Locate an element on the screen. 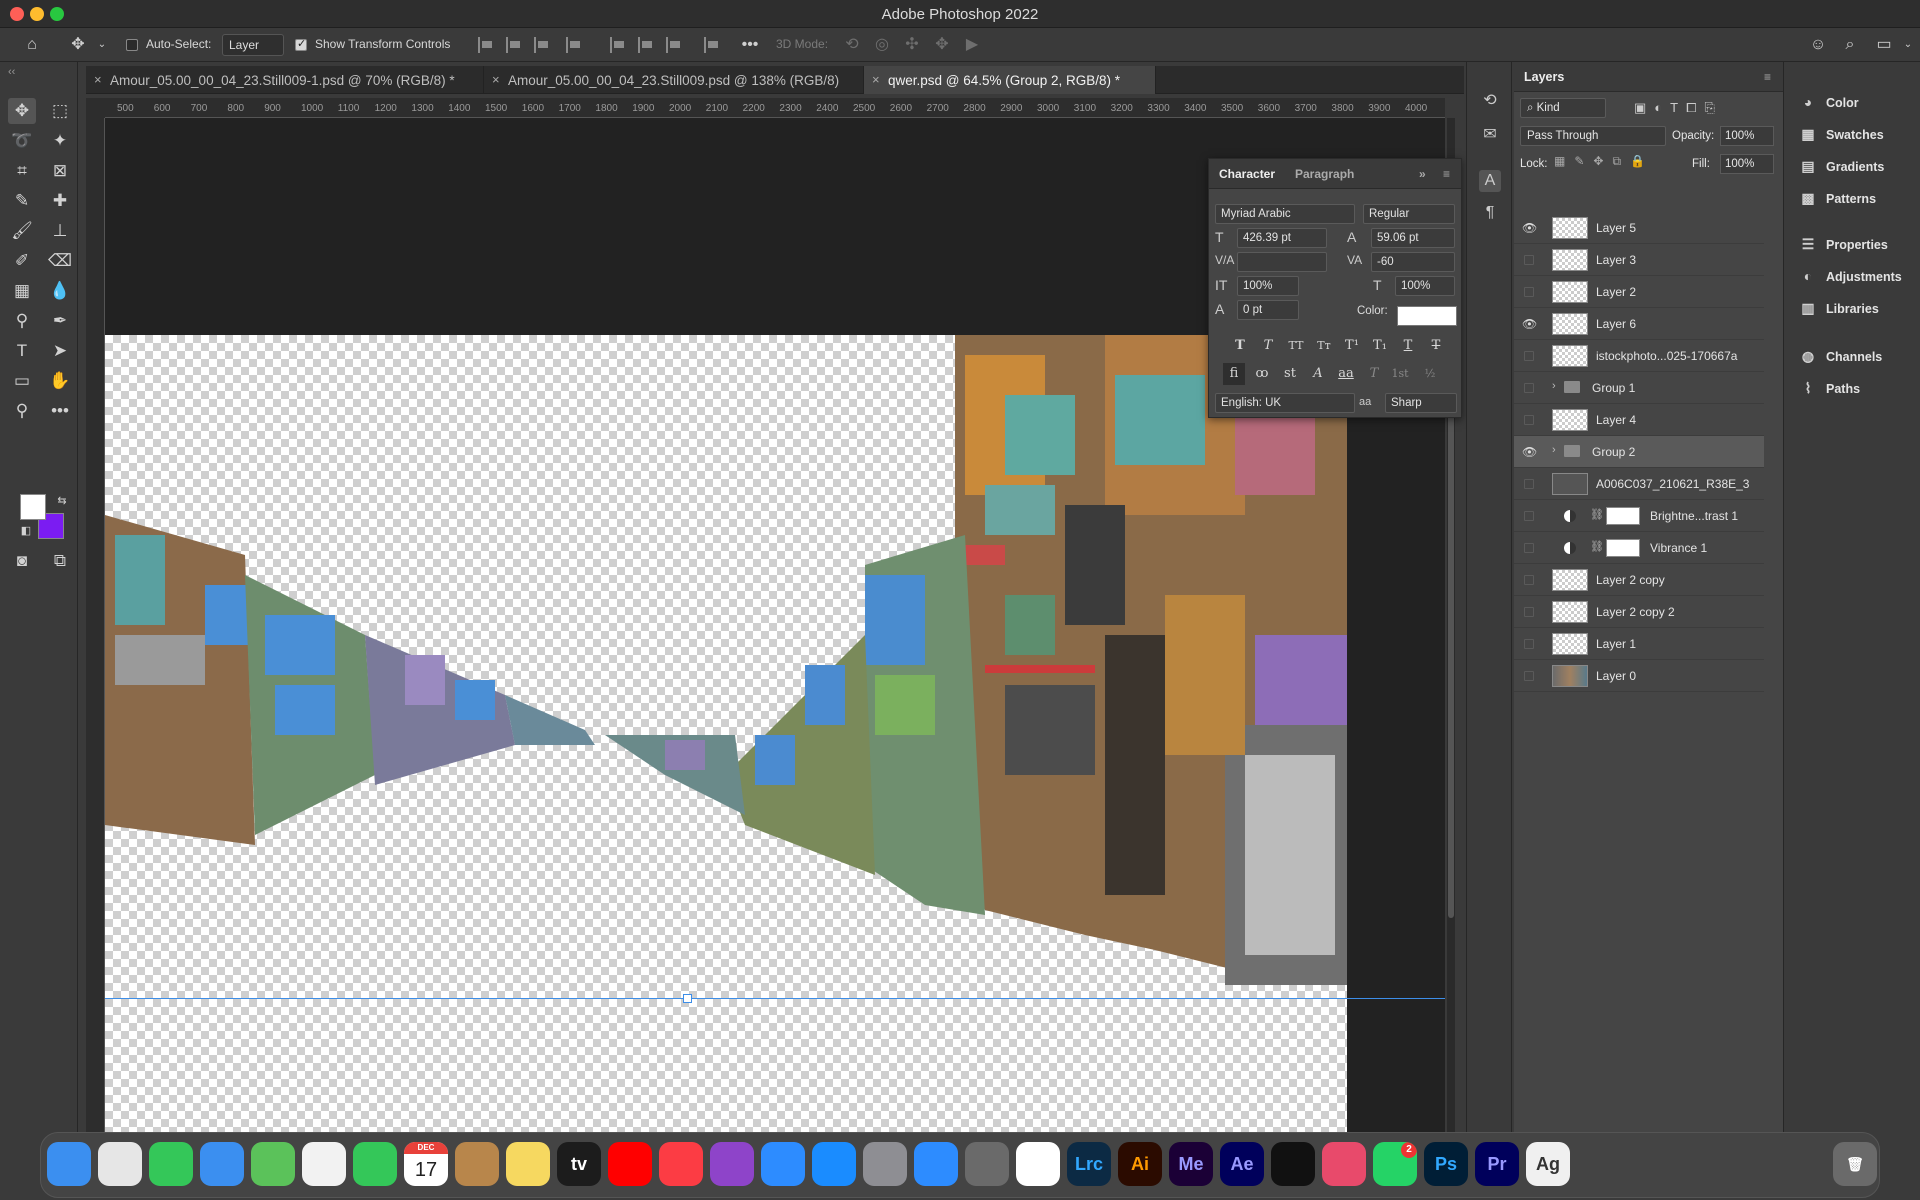 The image size is (1920, 1200). faux-italic-button: T is located at coordinates (1268, 346).